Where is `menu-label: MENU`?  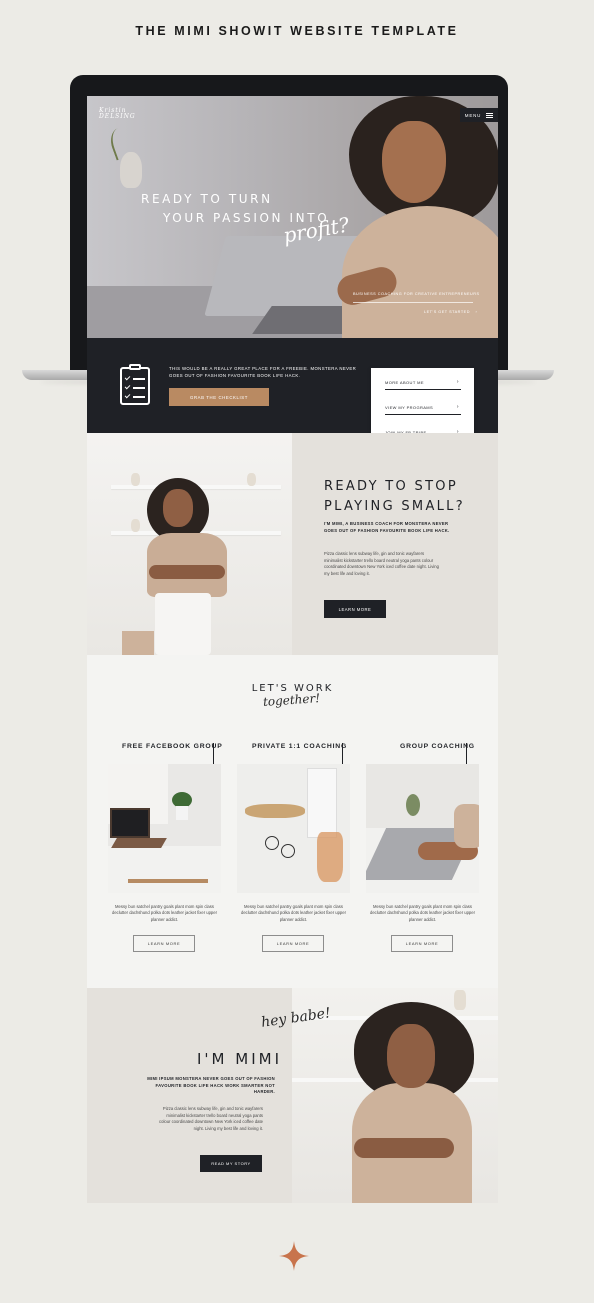
menu-label: MENU is located at coordinates (473, 115).